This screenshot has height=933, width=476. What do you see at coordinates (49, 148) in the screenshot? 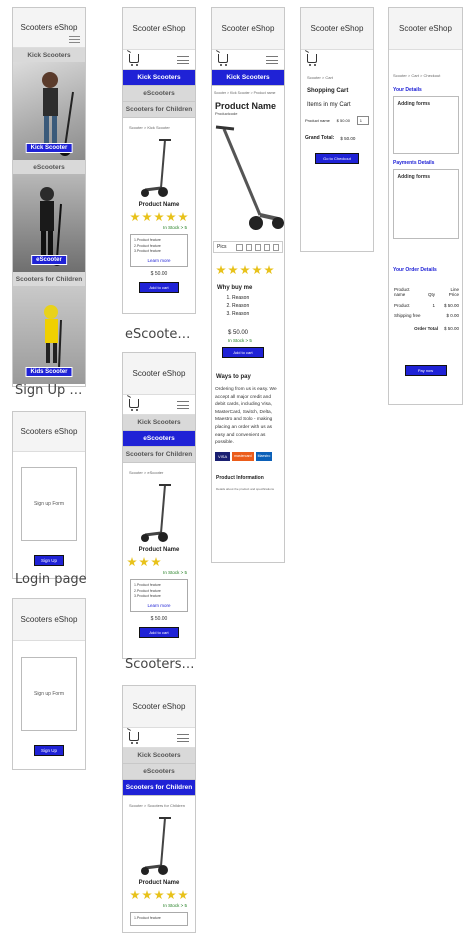
I see `kick-scooter-label: Kick Scooter` at bounding box center [49, 148].